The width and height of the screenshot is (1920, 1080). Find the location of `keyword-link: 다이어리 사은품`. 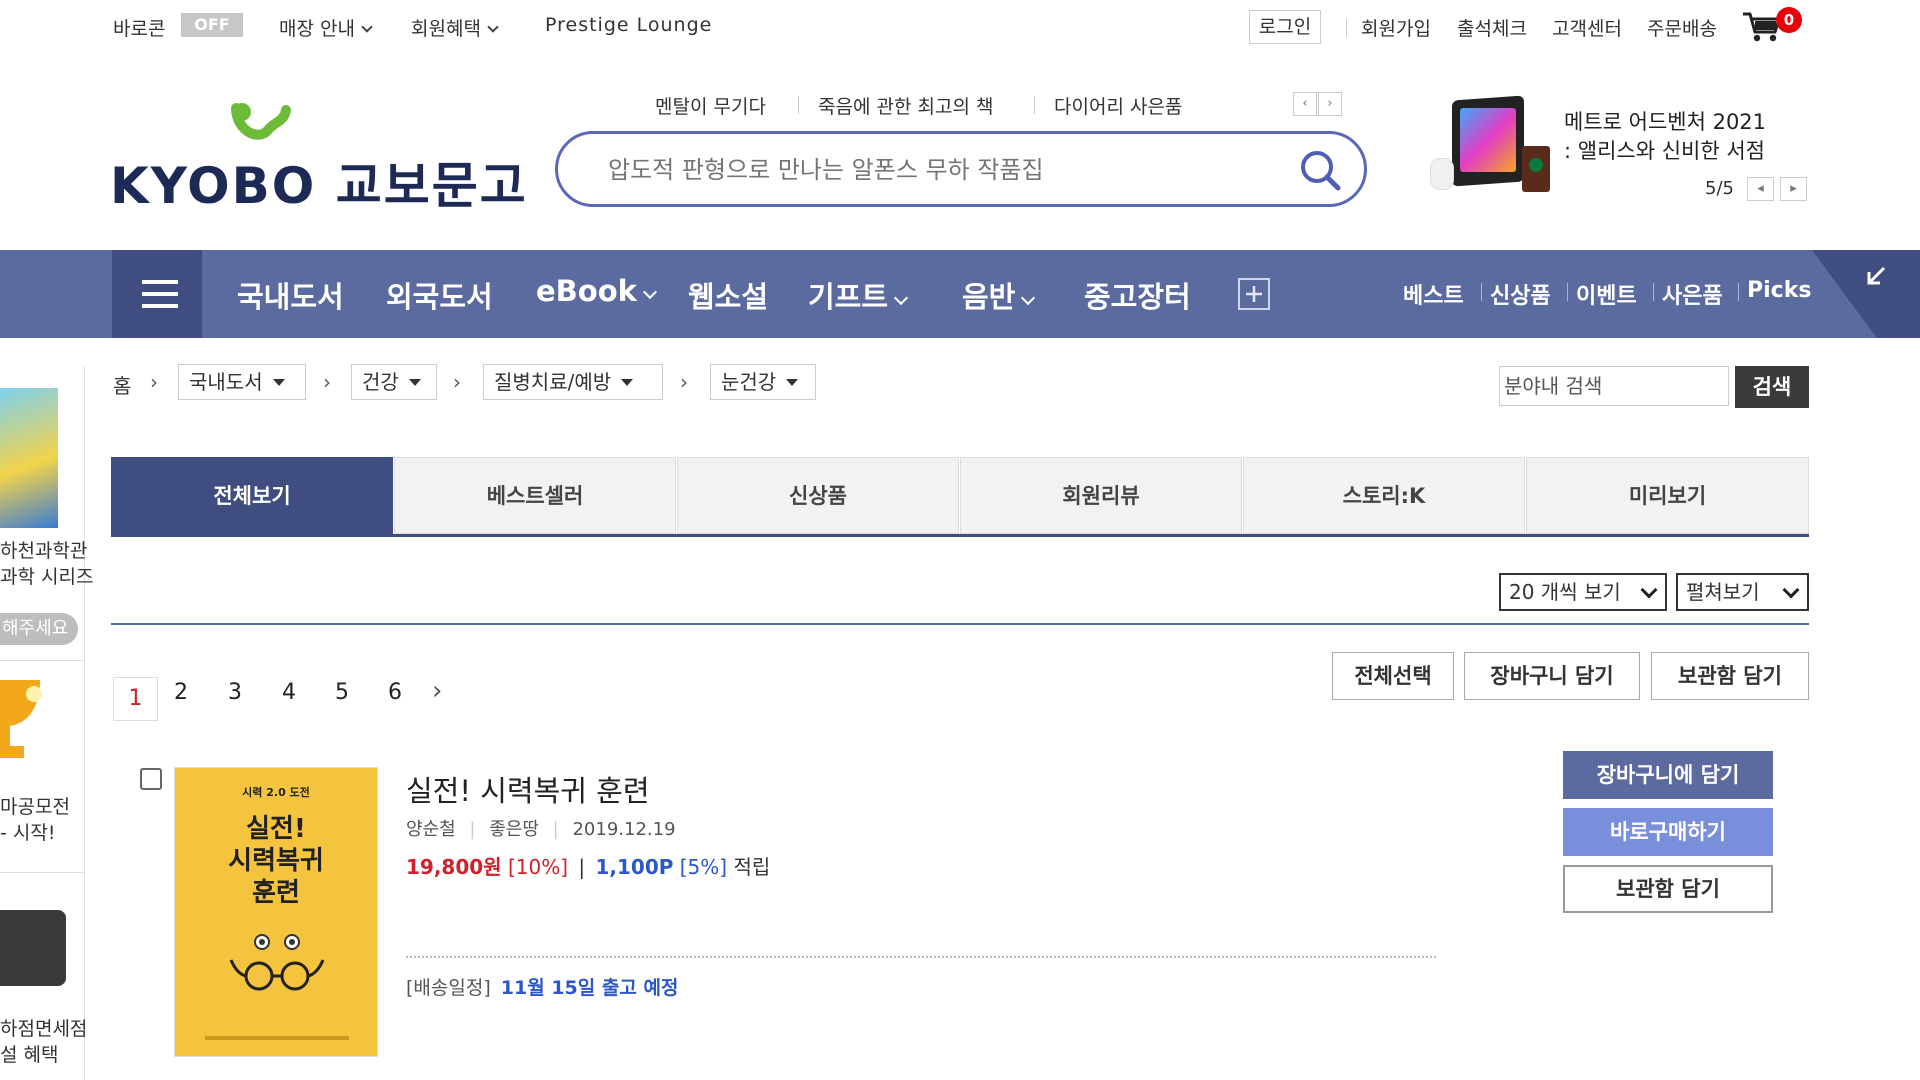

keyword-link: 다이어리 사은품 is located at coordinates (1118, 105).